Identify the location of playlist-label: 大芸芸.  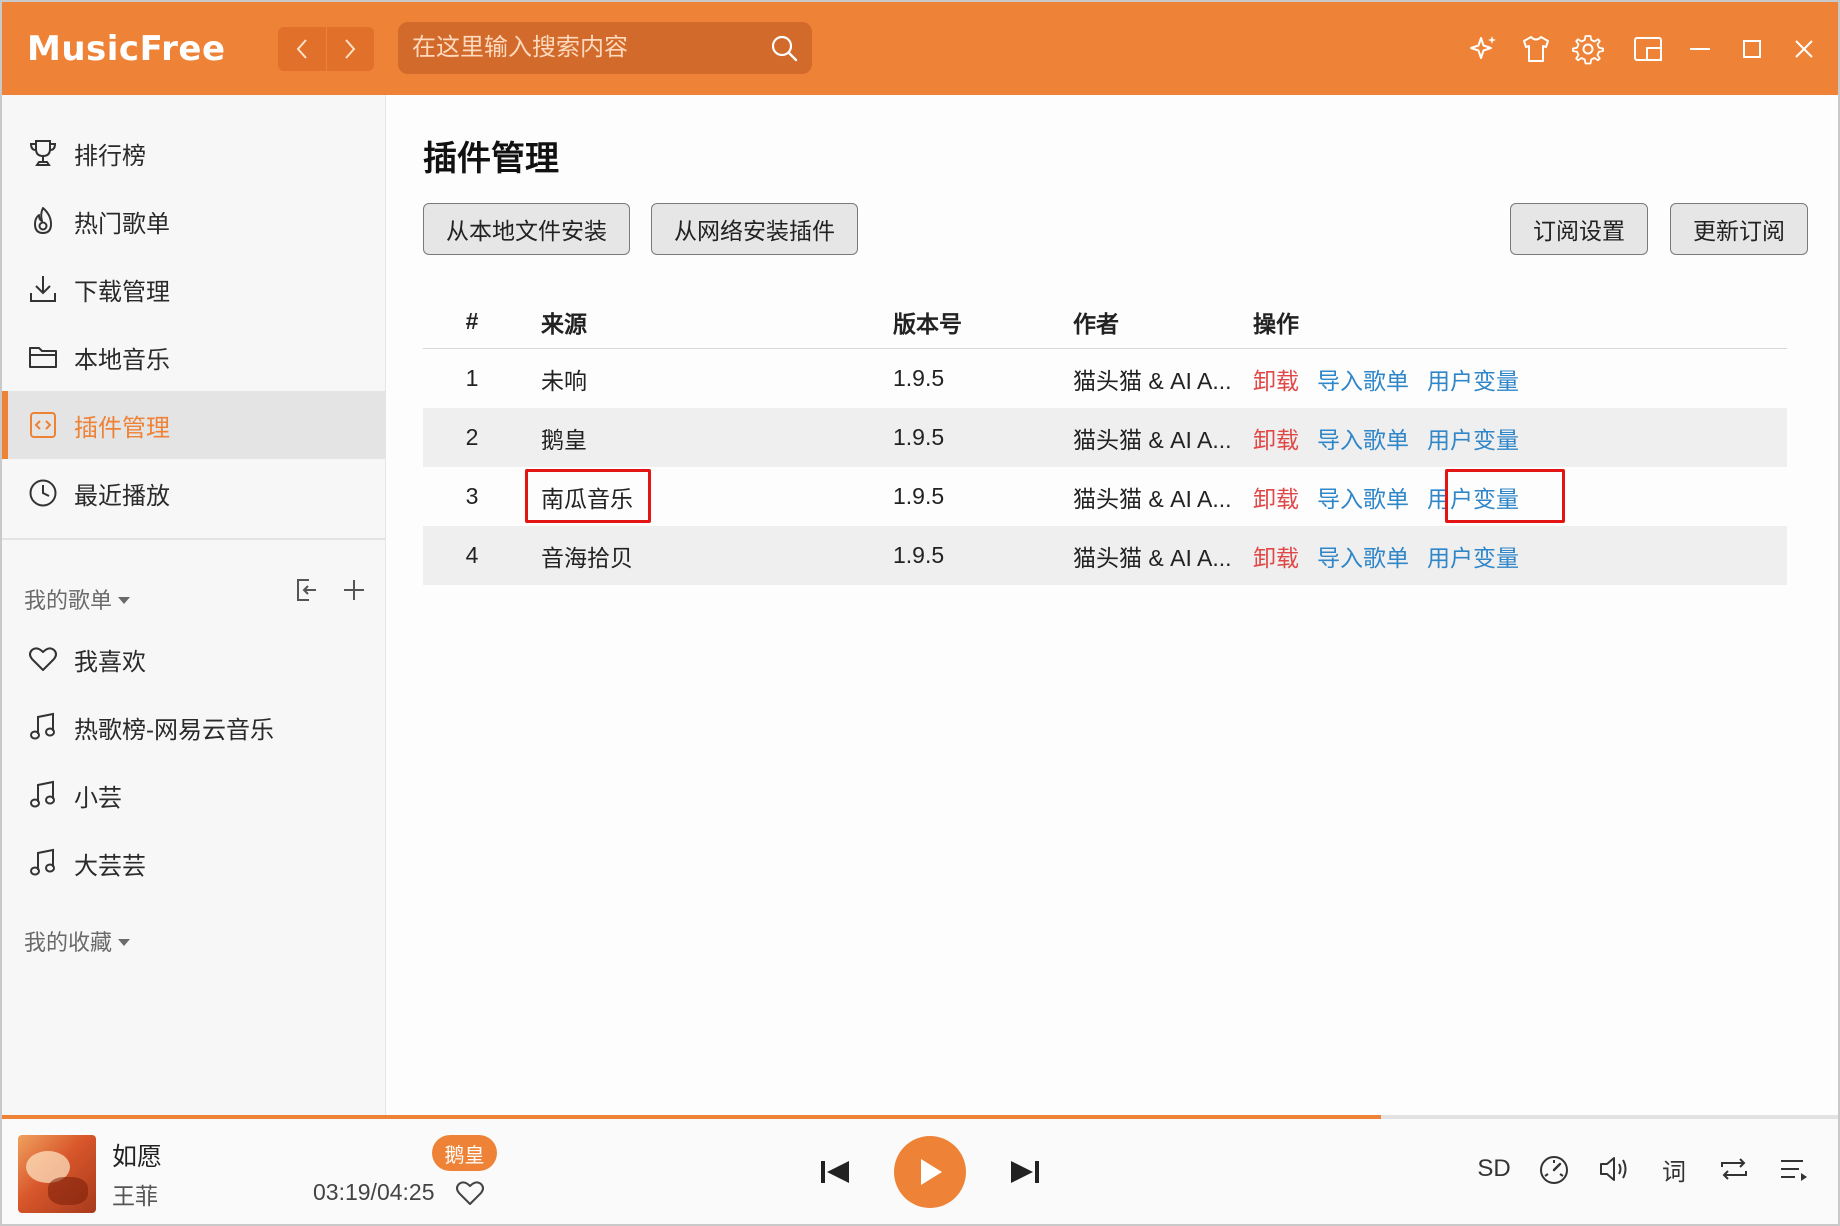
(110, 866).